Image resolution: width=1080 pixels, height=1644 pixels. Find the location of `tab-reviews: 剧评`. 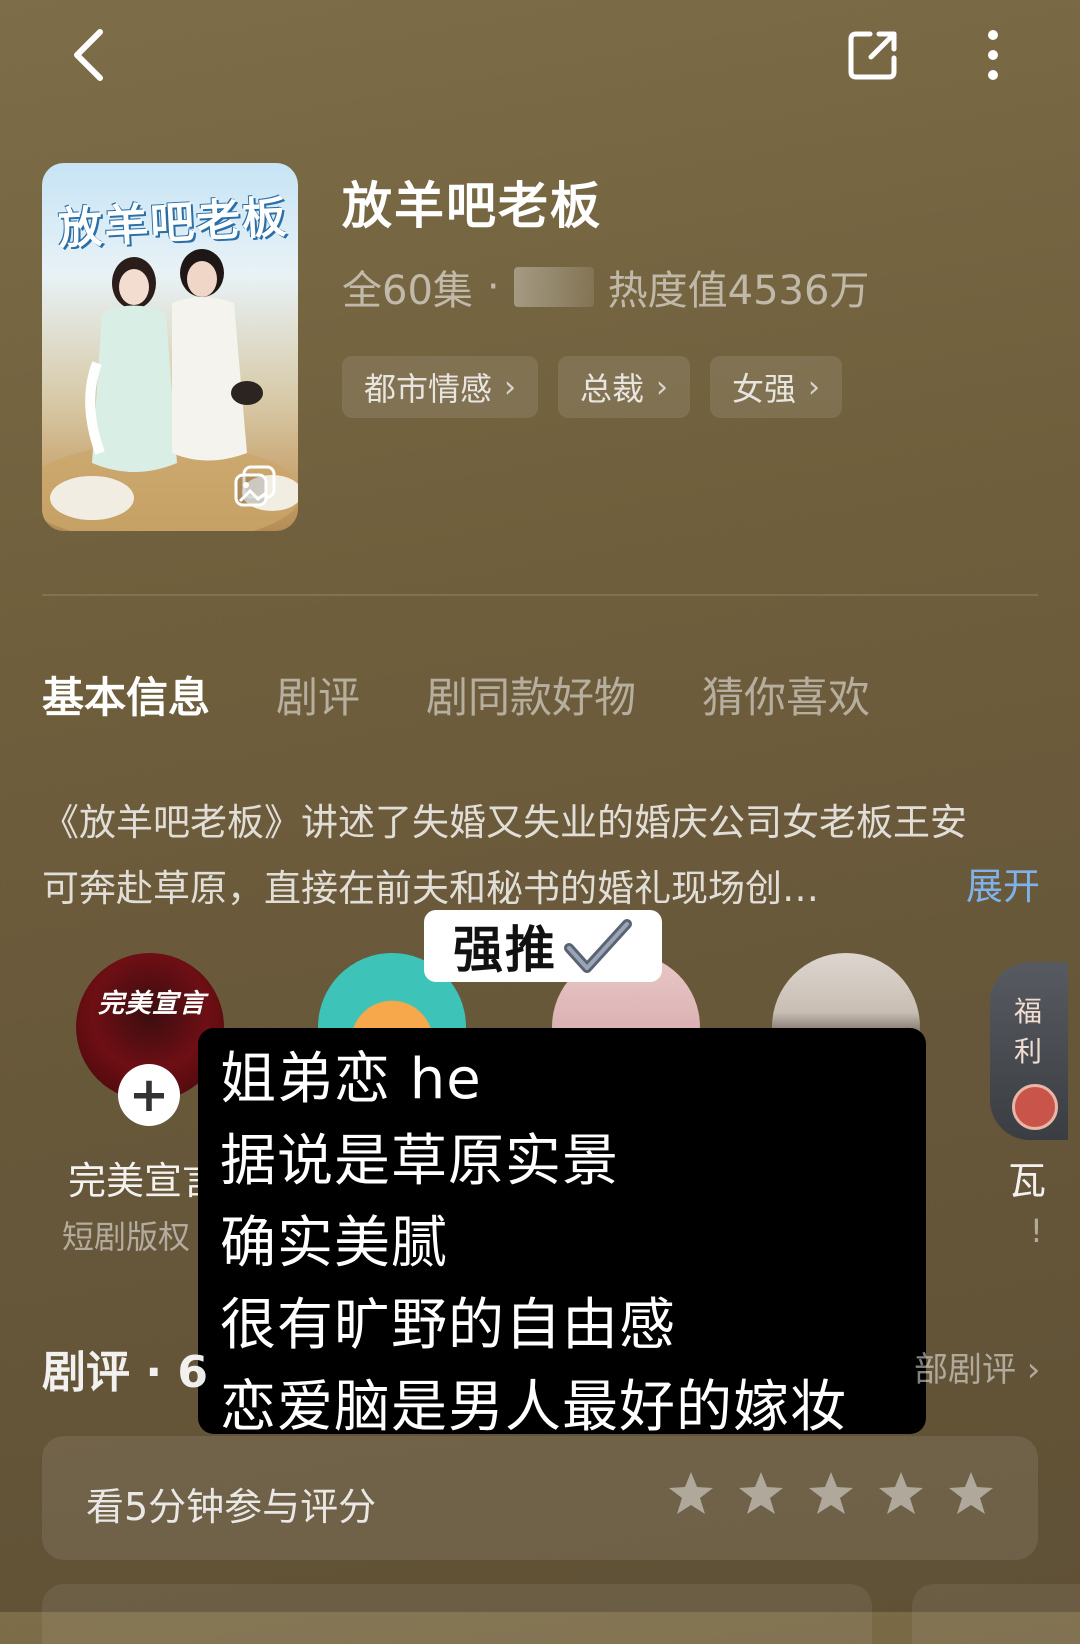

tab-reviews: 剧评 is located at coordinates (318, 694).